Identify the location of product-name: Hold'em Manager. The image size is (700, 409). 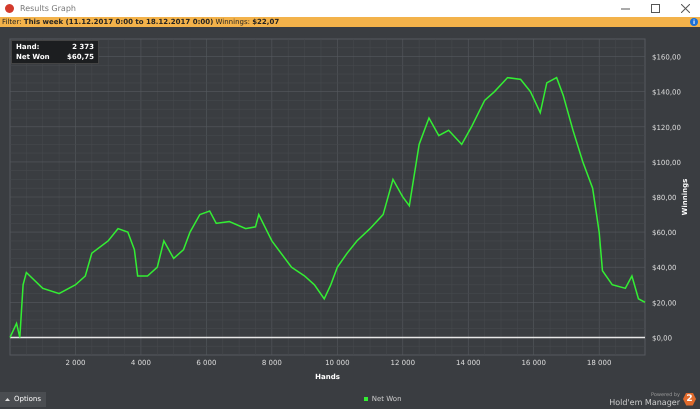
(644, 402).